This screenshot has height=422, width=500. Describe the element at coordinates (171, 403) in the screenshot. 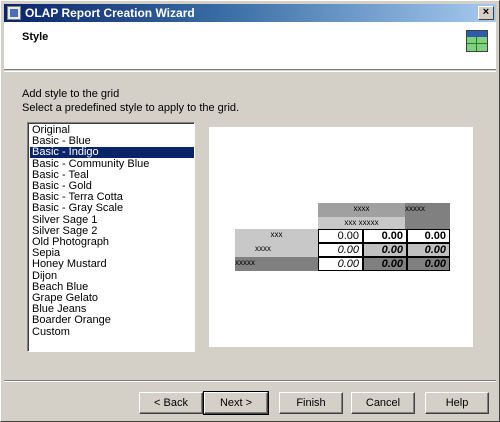

I see `back-button: < Back` at that location.